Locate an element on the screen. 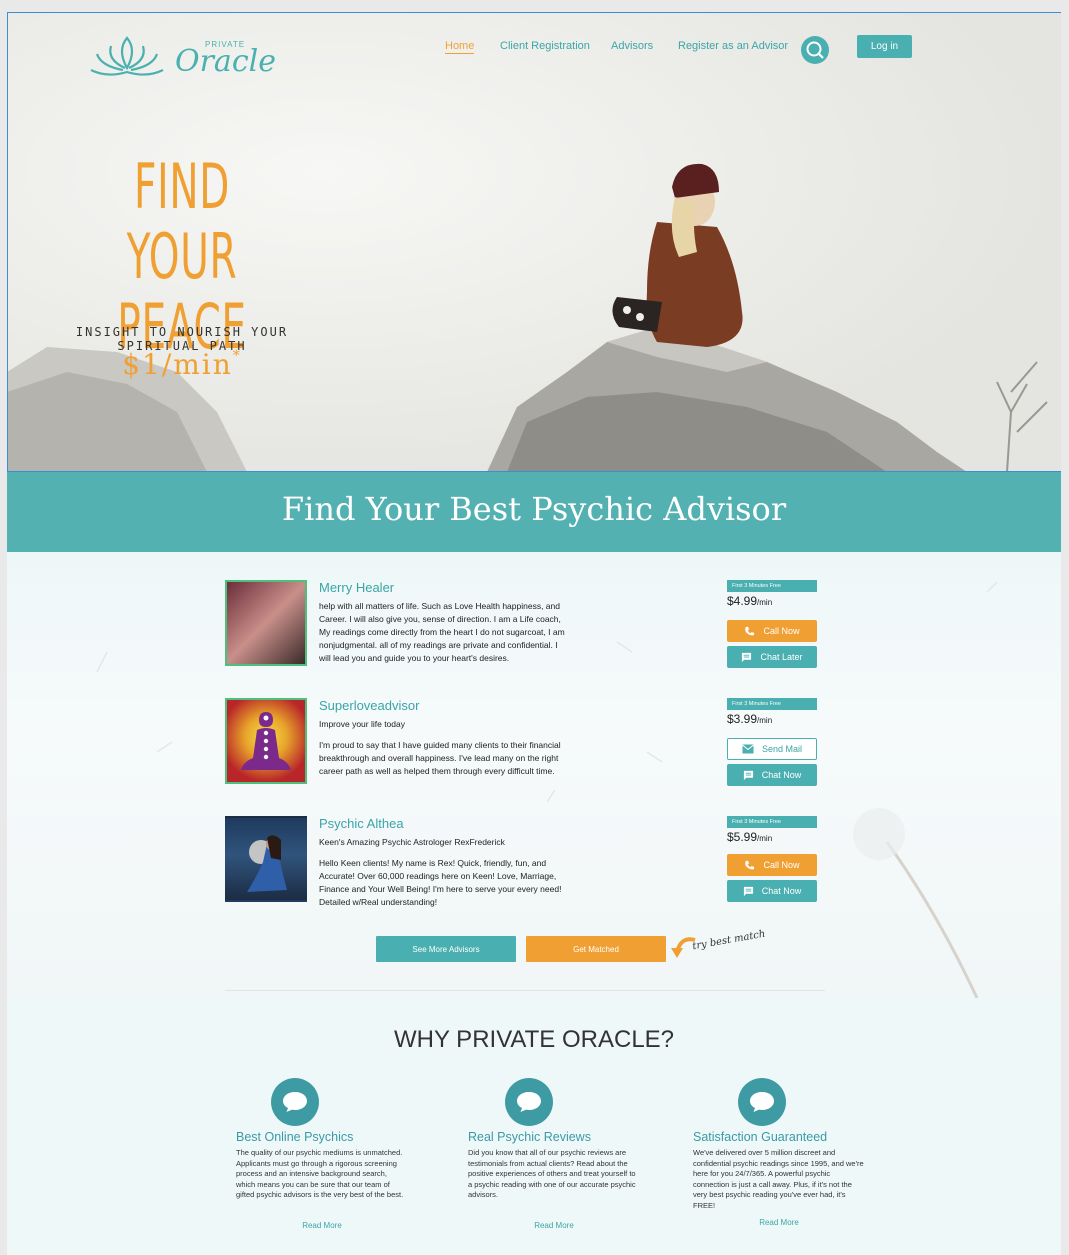 The height and width of the screenshot is (1255, 1069). hero-price-value: $1/min is located at coordinates (177, 364).